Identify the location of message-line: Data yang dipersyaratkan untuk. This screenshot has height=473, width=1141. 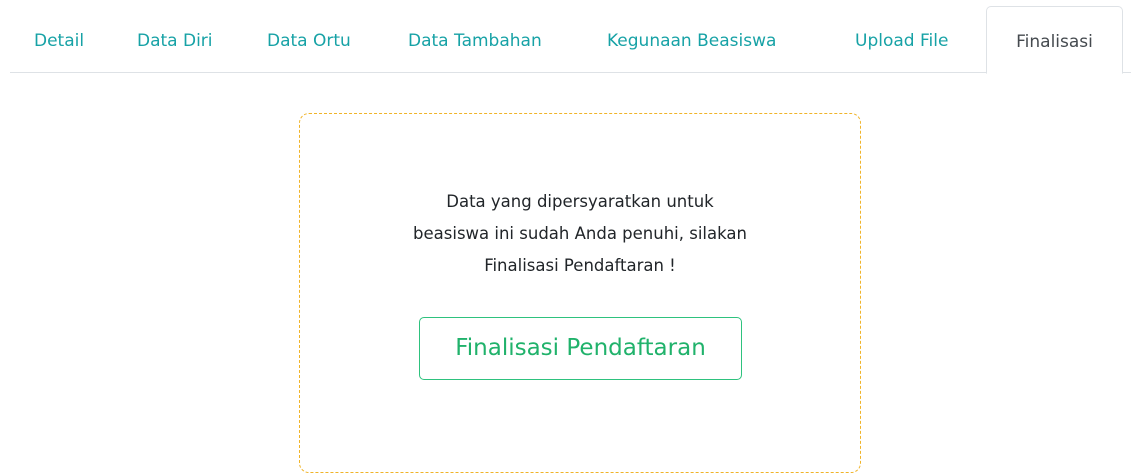
(580, 201).